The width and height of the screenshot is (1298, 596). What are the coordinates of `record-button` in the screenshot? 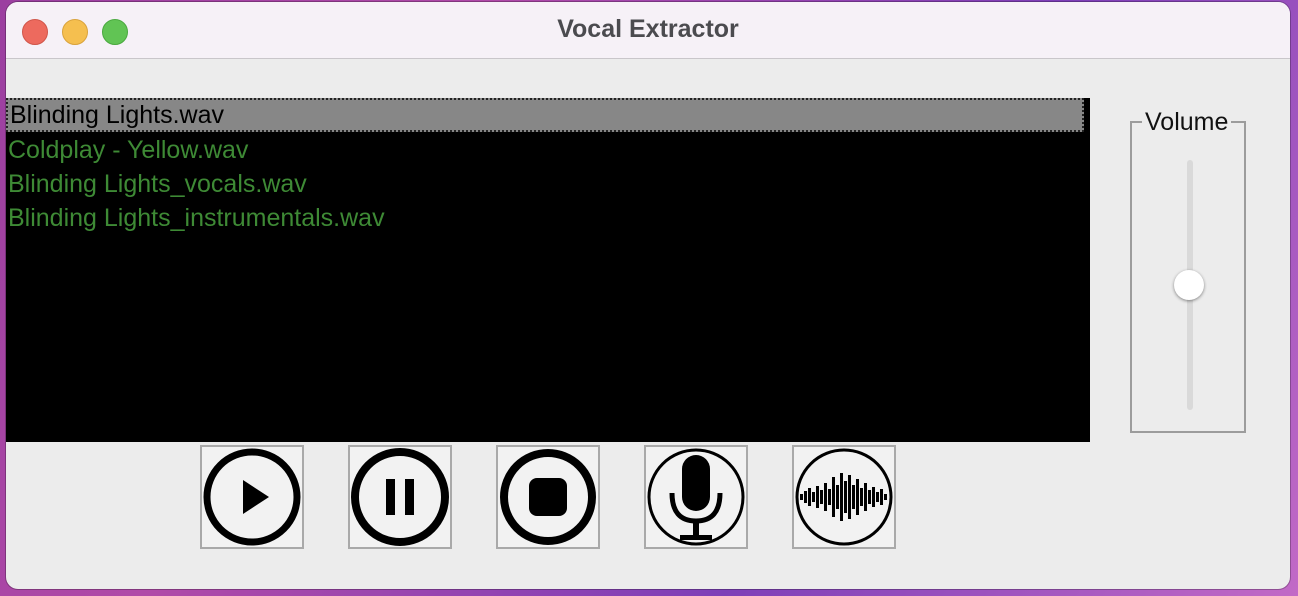 It's located at (696, 497).